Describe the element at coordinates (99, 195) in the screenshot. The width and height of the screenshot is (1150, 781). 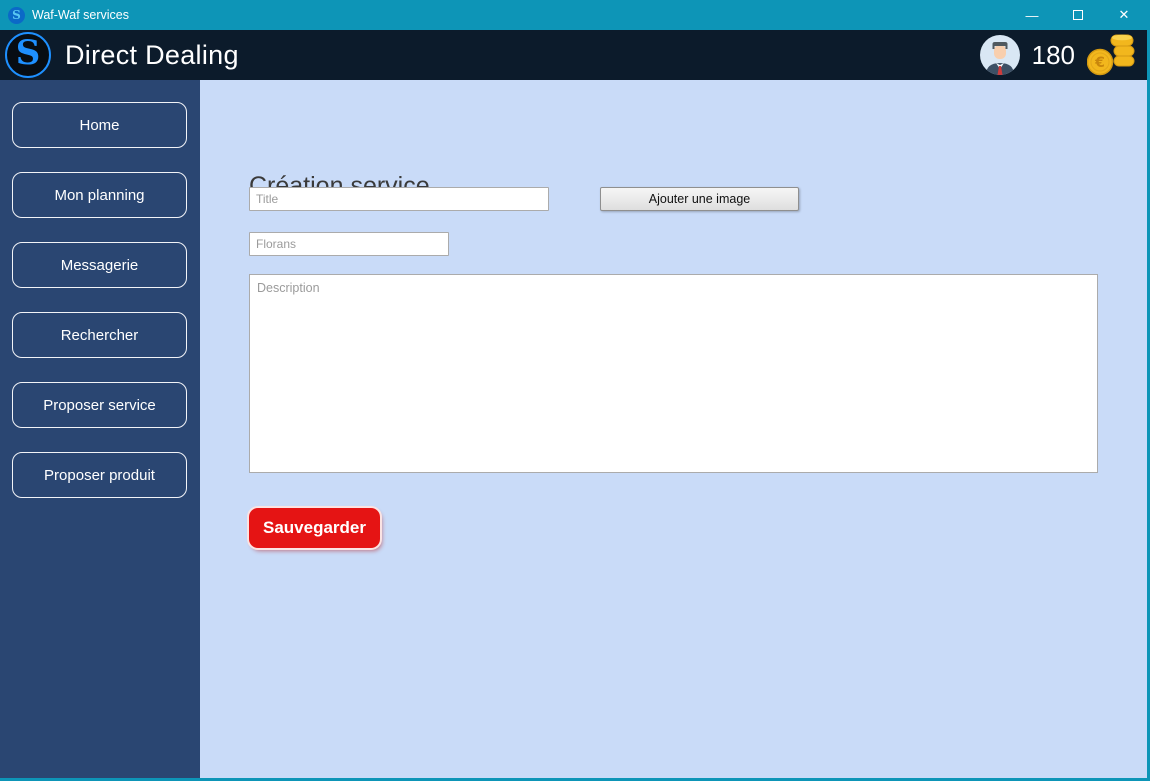
I see `sidebar-item-mon-planning: Mon planning` at that location.